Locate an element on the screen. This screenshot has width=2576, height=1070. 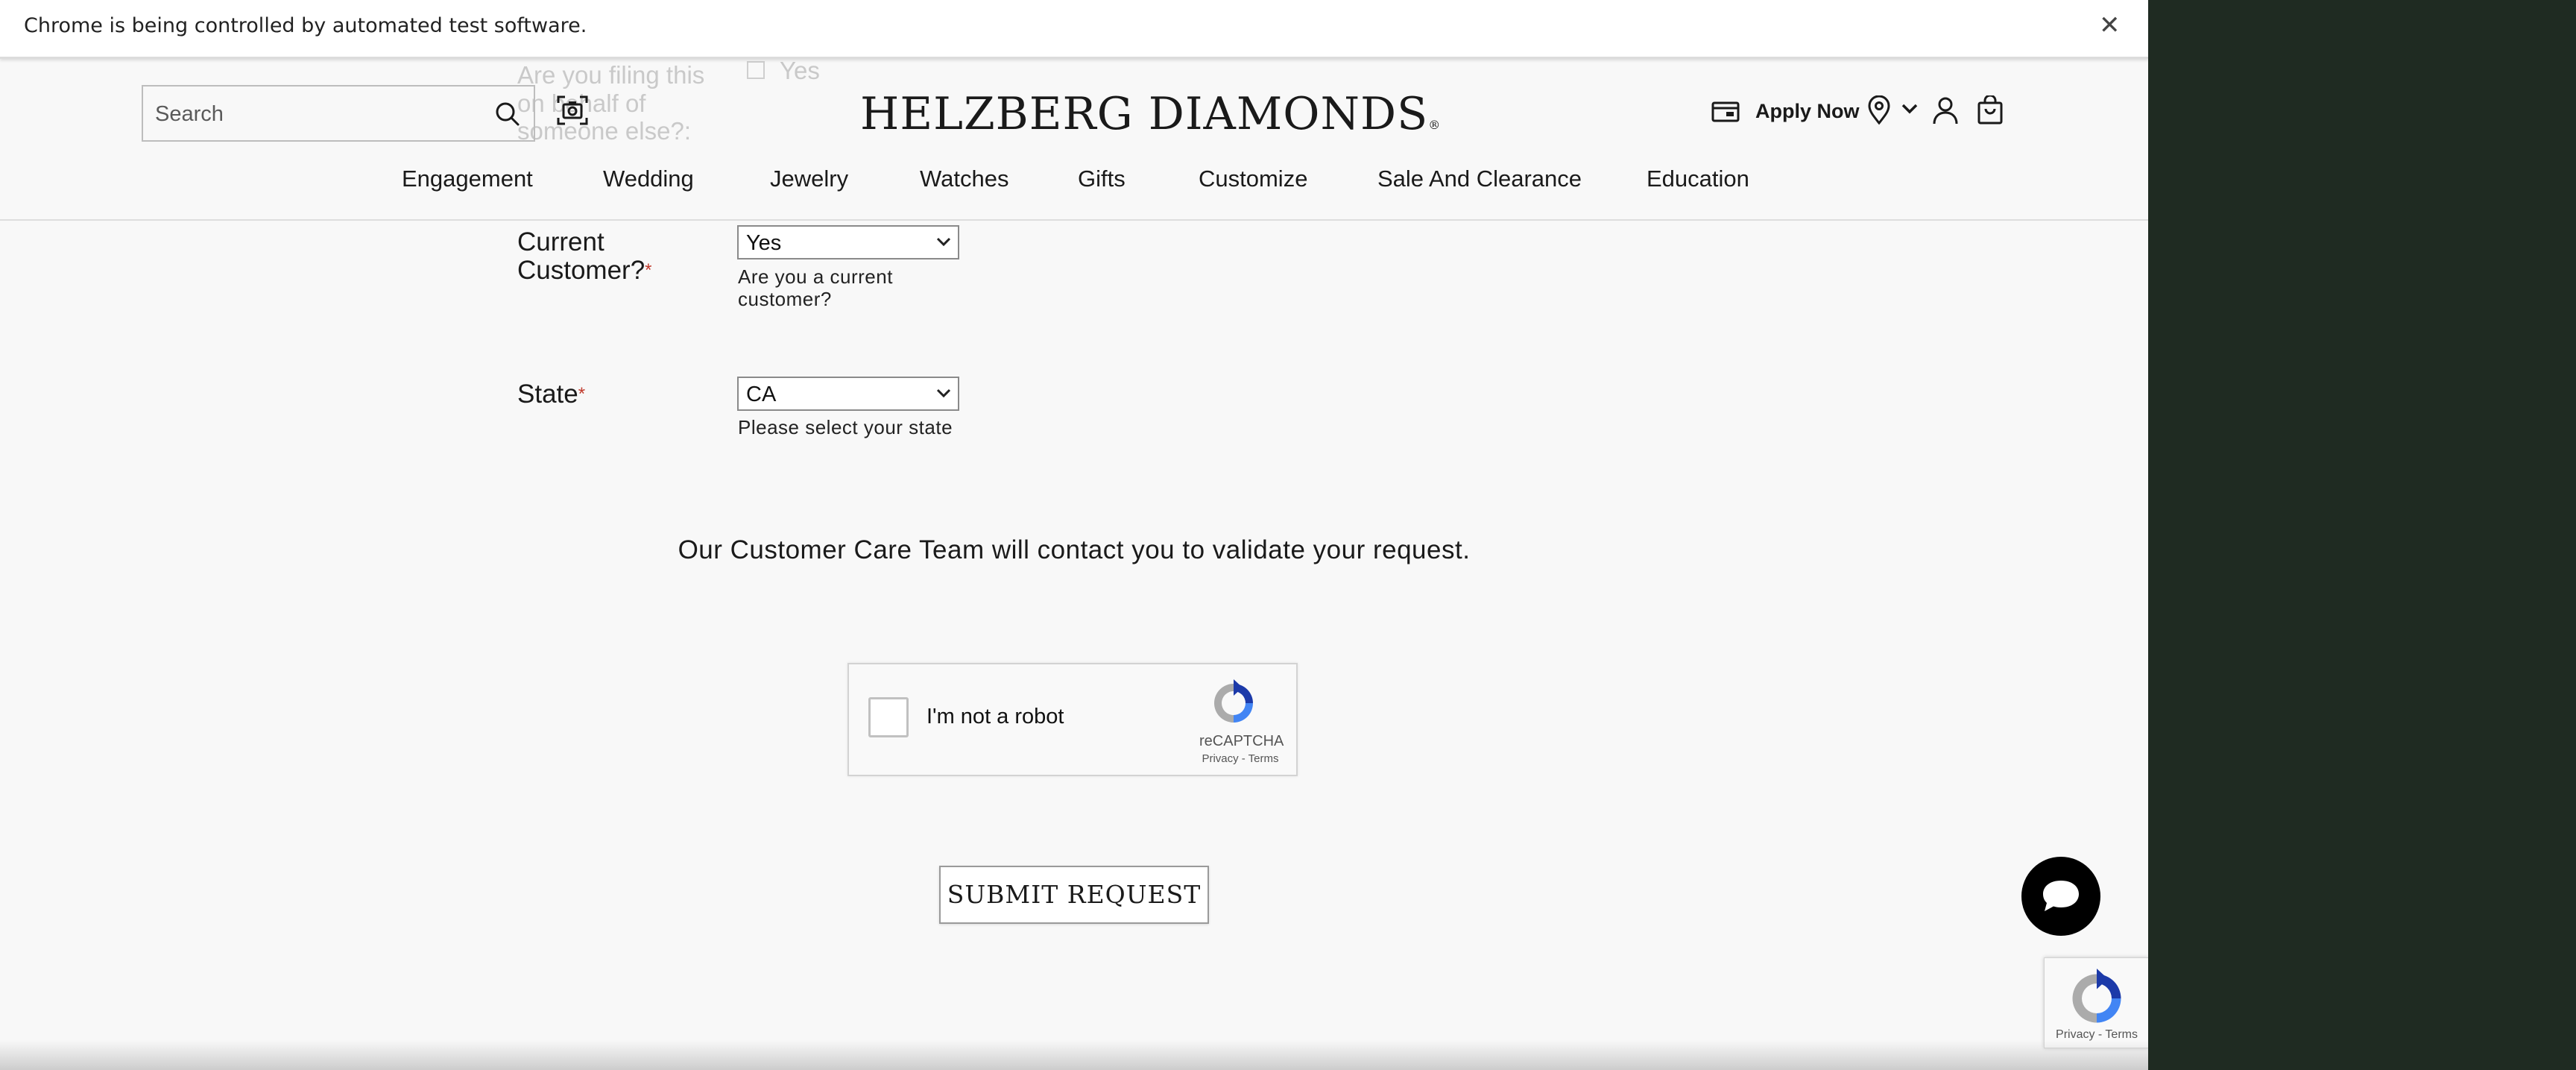
current-customer-help-line2: customer? is located at coordinates (785, 299).